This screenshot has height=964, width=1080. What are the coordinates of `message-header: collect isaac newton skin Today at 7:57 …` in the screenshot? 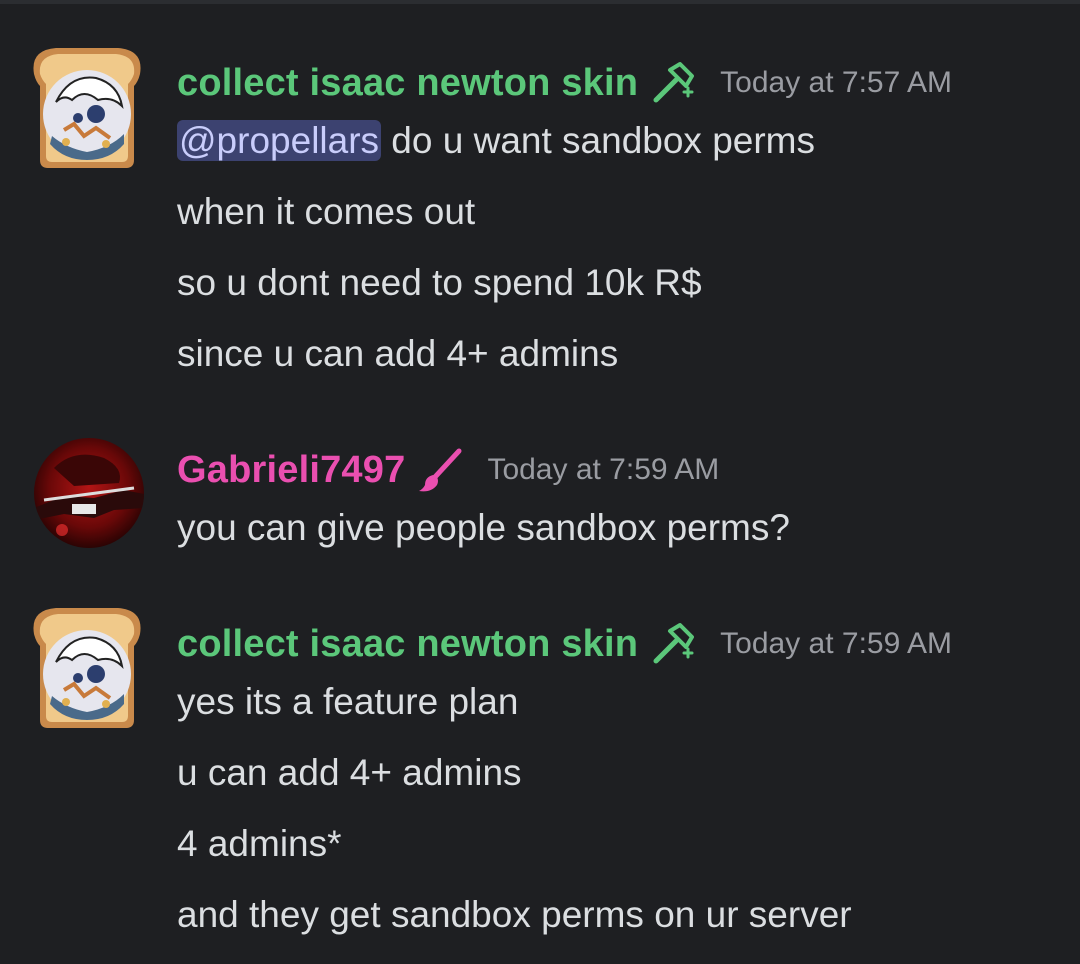 It's located at (564, 83).